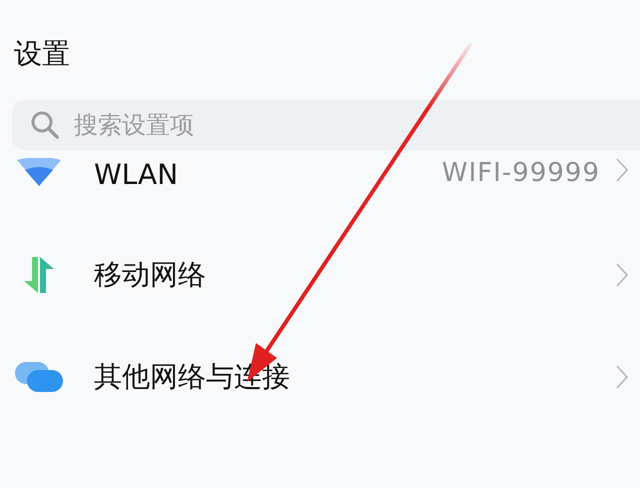 The image size is (640, 488). Describe the element at coordinates (39, 173) in the screenshot. I see `wifi-icon` at that location.